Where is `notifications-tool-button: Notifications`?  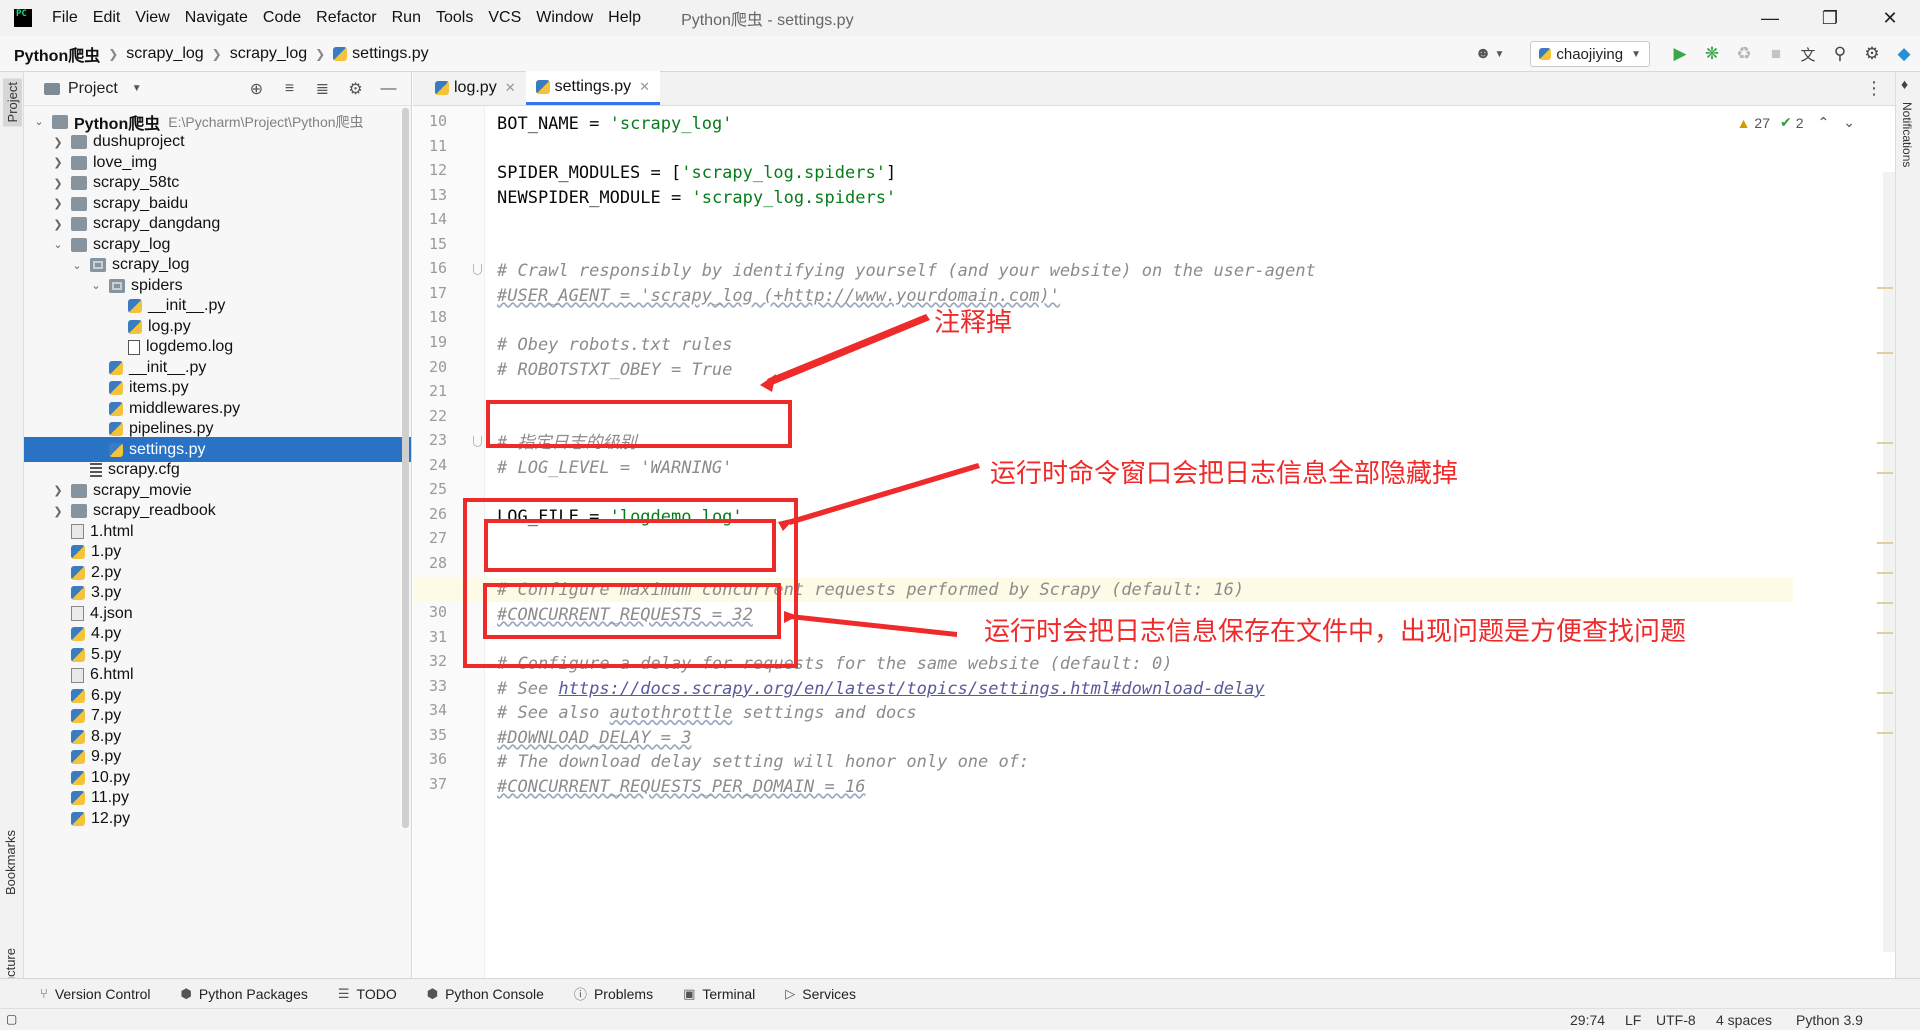
notifications-tool-button: Notifications is located at coordinates (1907, 134).